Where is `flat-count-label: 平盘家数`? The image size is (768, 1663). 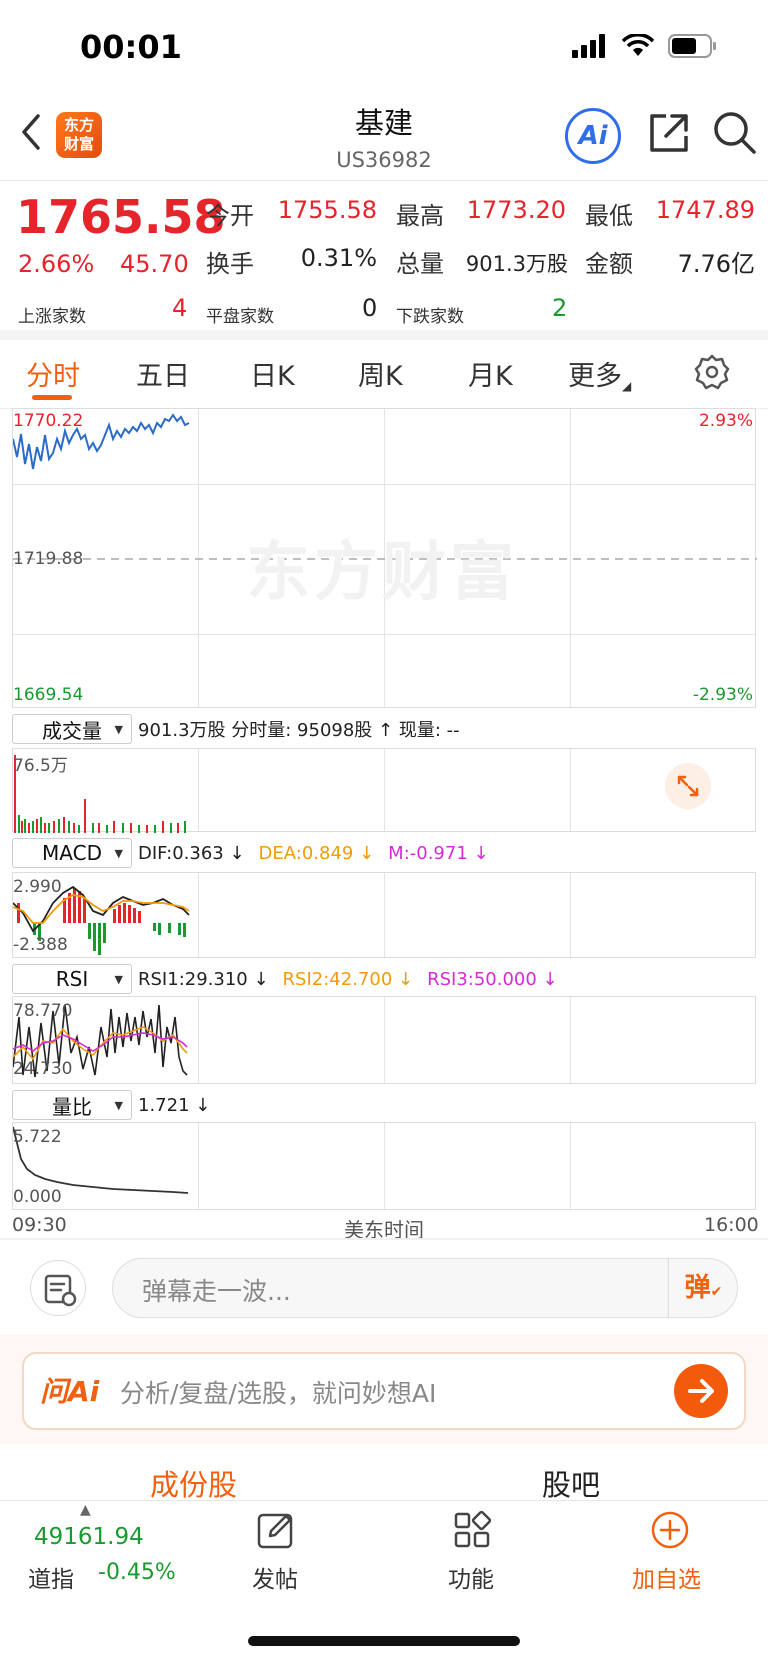
flat-count-label: 平盘家数 is located at coordinates (240, 317).